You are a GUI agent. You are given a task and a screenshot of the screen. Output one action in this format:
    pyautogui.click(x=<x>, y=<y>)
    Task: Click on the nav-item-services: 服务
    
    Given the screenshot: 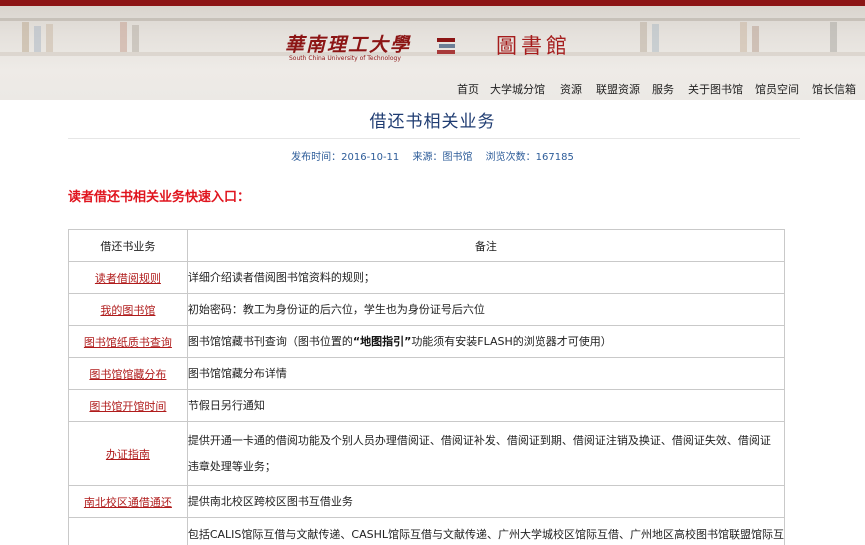 What is the action you would take?
    pyautogui.click(x=663, y=89)
    